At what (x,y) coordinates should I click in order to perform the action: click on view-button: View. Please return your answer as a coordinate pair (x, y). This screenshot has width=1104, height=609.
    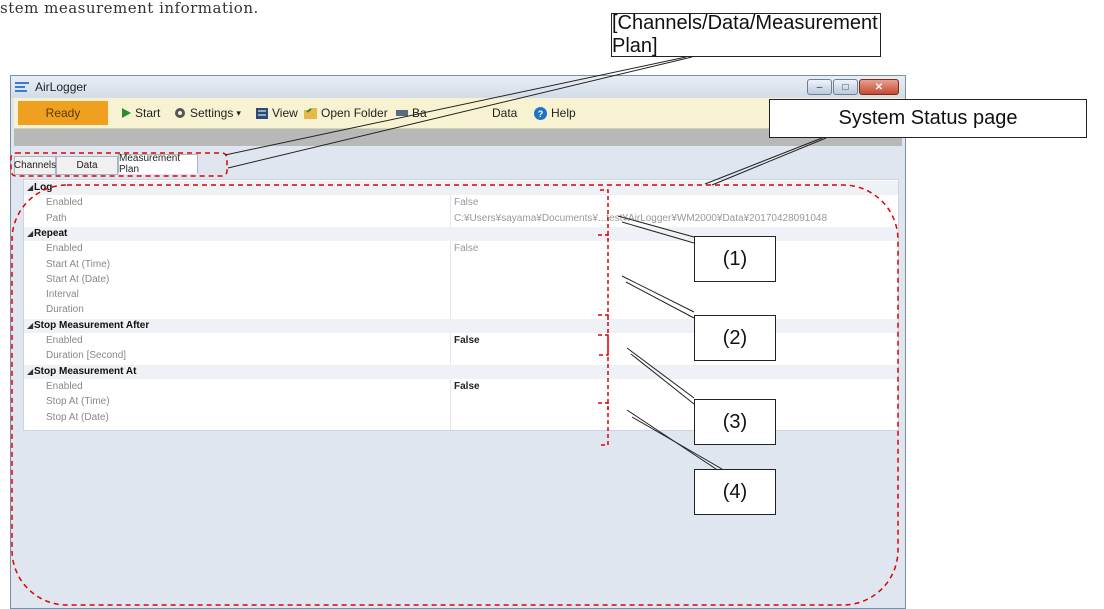
    Looking at the image, I should click on (277, 113).